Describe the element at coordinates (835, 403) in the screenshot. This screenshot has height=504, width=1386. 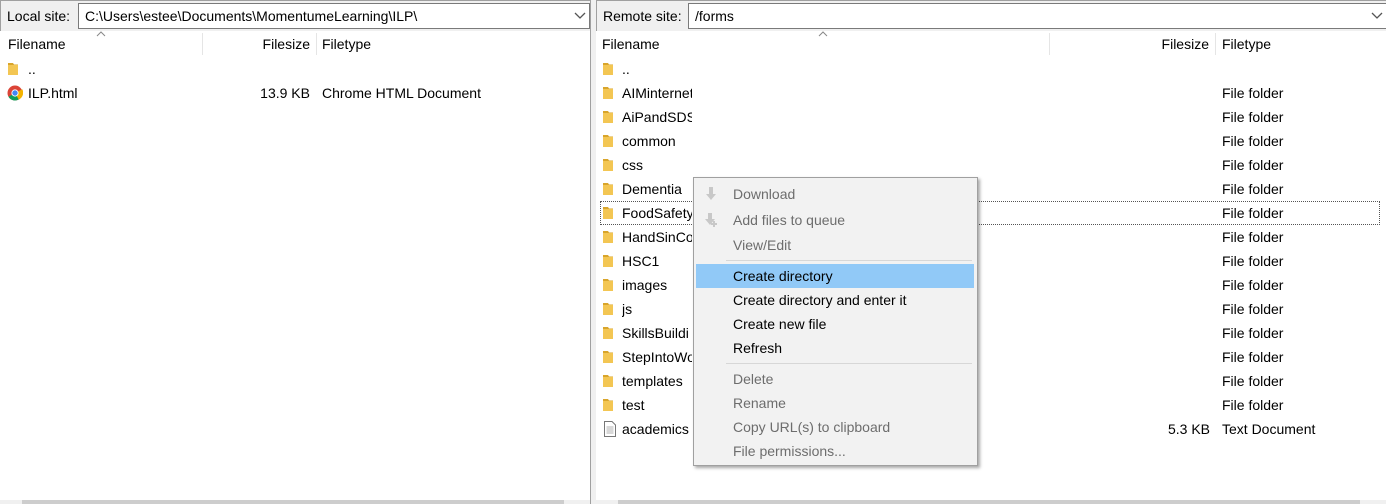
I see `menu-item-rename: Rename` at that location.